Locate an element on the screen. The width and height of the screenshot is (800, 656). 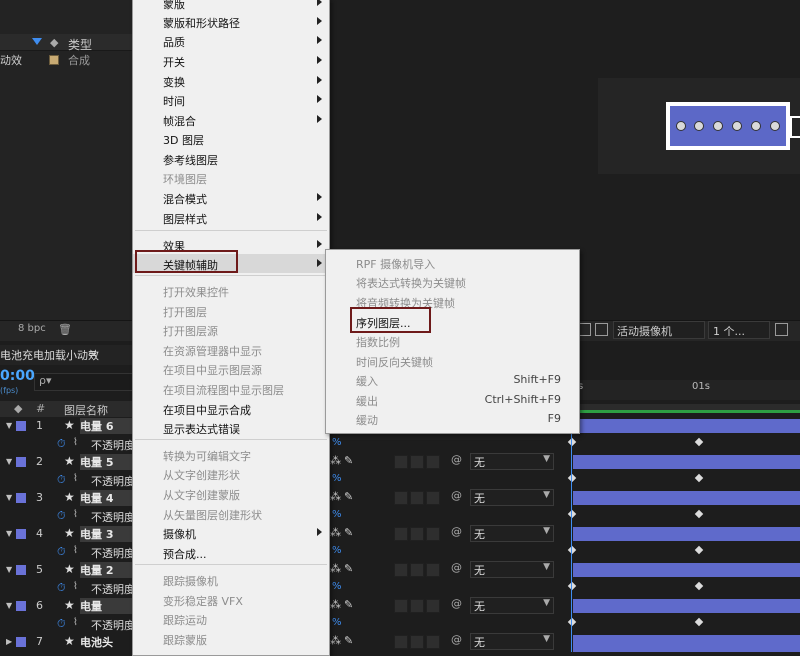
menu-item-switches: 开关 is located at coordinates (231, 60).